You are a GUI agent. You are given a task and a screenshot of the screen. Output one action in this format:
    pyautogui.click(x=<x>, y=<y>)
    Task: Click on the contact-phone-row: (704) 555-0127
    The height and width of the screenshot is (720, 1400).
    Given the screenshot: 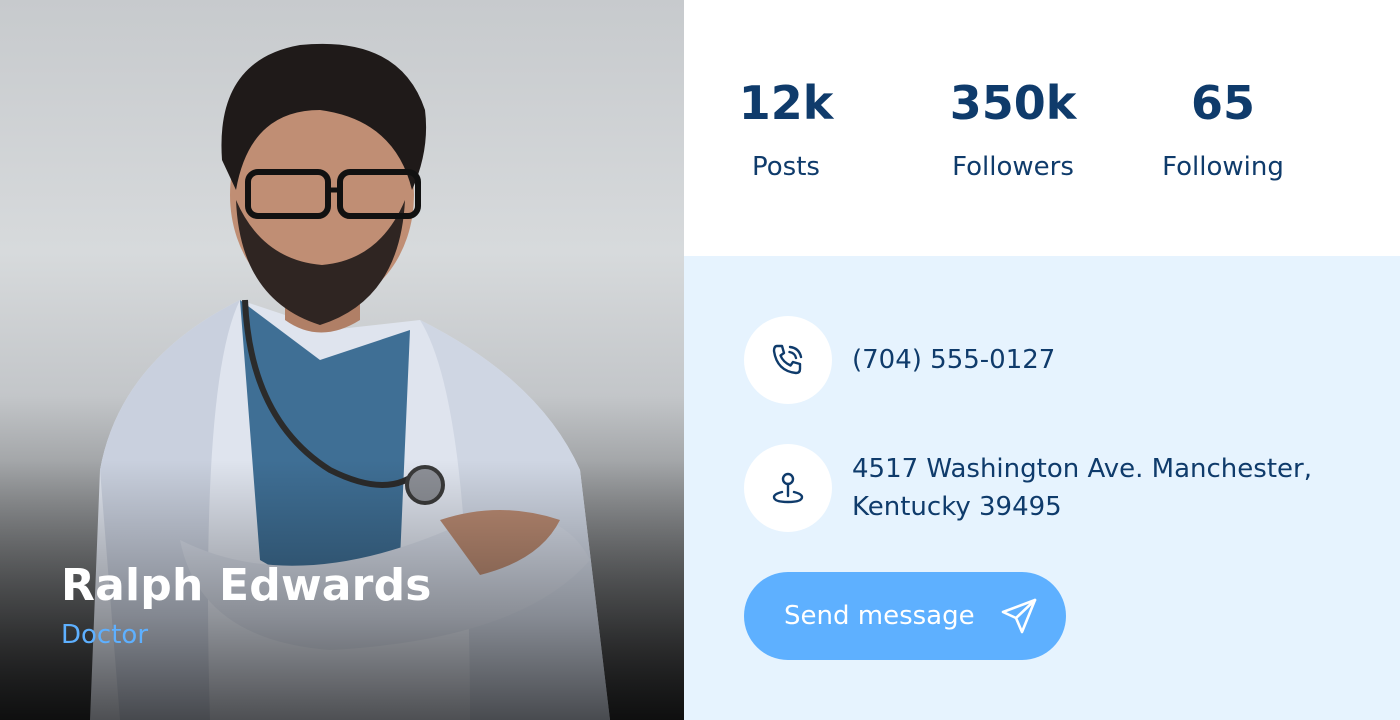 What is the action you would take?
    pyautogui.click(x=899, y=360)
    